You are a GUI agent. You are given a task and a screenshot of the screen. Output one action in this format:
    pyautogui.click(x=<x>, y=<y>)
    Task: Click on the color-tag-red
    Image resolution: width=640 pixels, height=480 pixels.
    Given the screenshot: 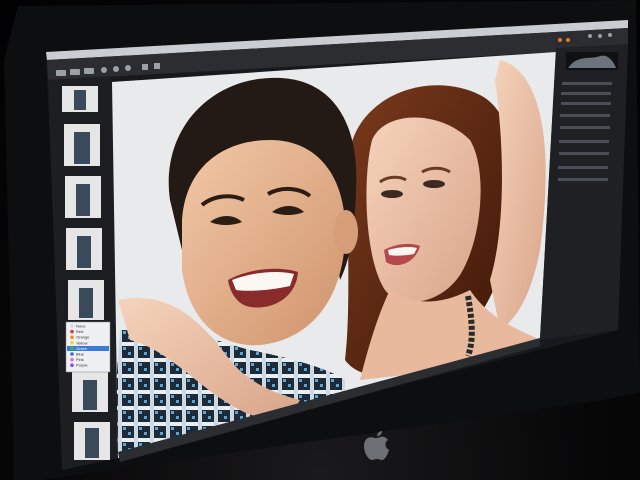 What is the action you would take?
    pyautogui.click(x=72, y=331)
    